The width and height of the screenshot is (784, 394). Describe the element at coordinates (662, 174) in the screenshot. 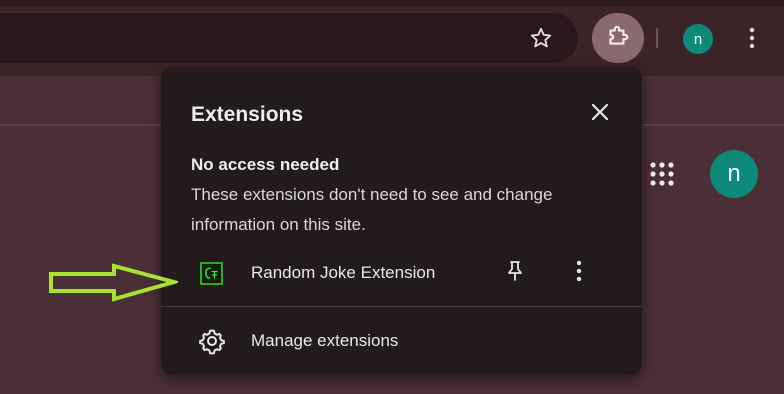

I see `apps-grid-icon` at that location.